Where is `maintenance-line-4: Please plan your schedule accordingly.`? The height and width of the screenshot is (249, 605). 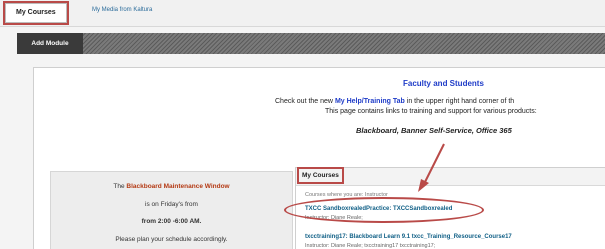 maintenance-line-4: Please plan your schedule accordingly. is located at coordinates (171, 239).